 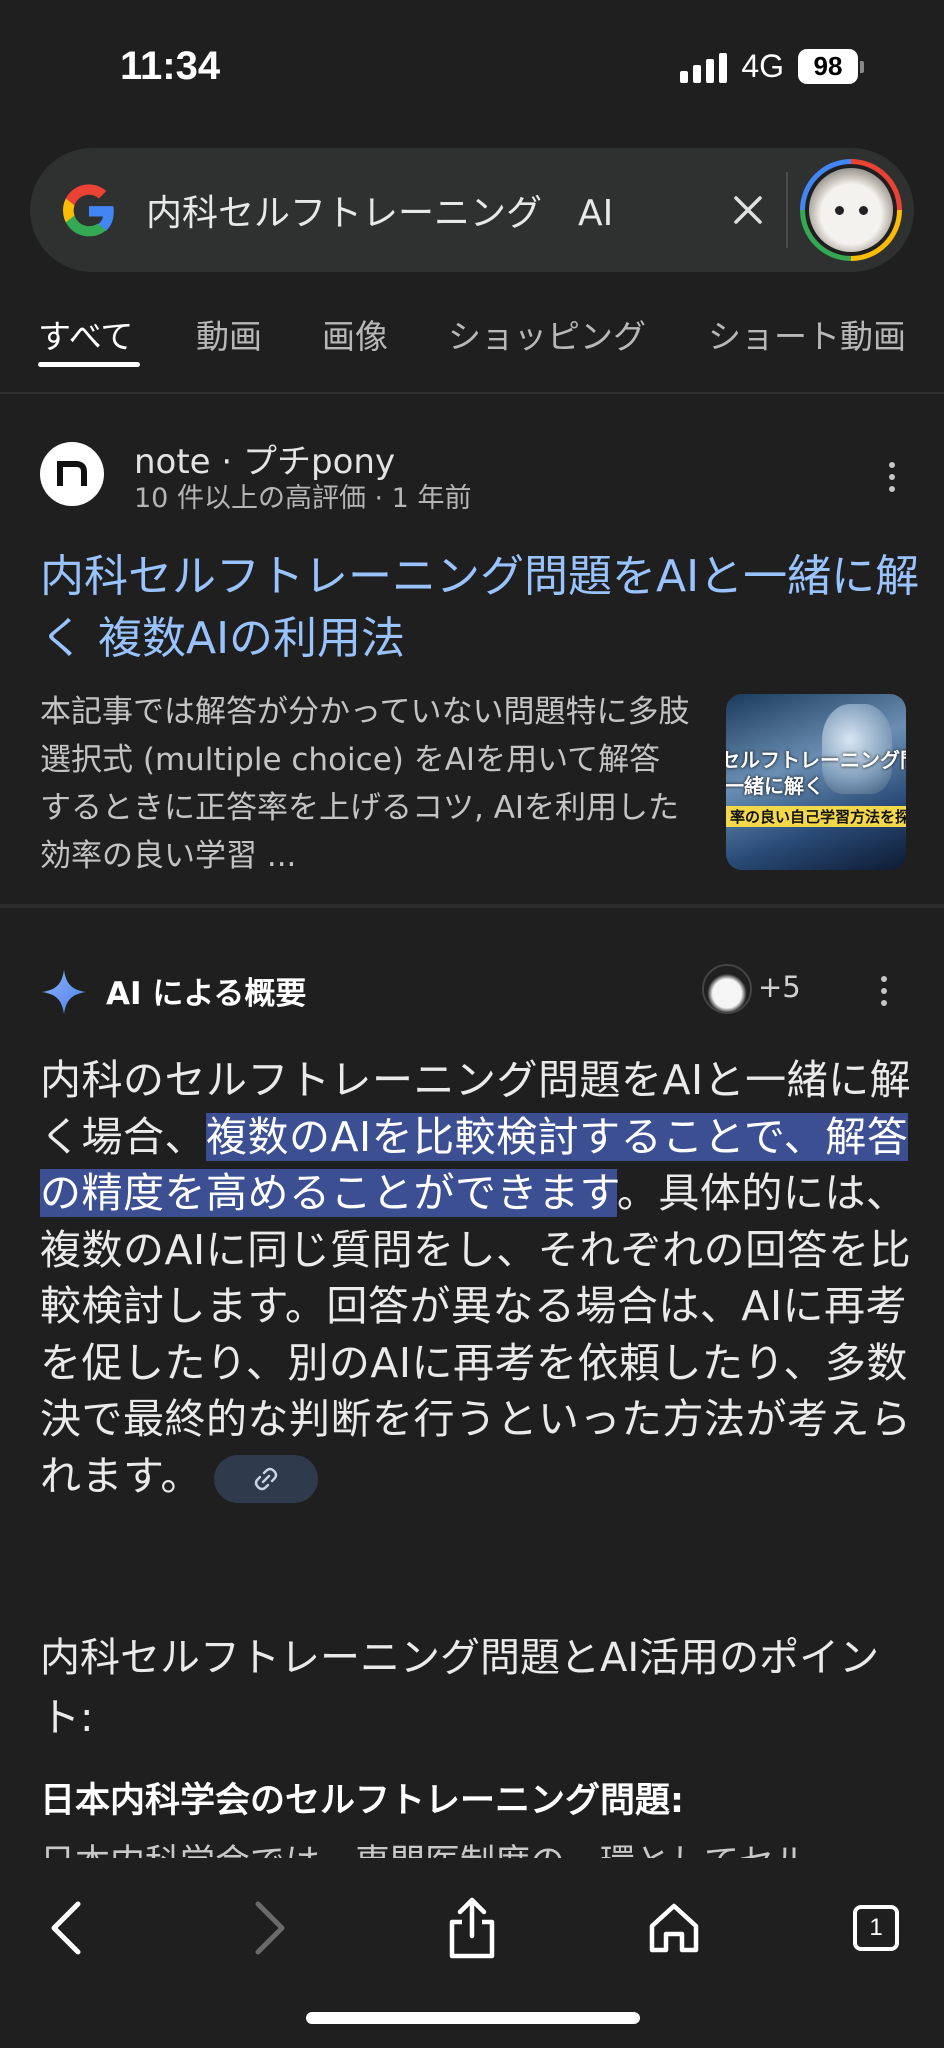 I want to click on search-input: 内科セルフトレーニング AI, so click(x=379, y=210).